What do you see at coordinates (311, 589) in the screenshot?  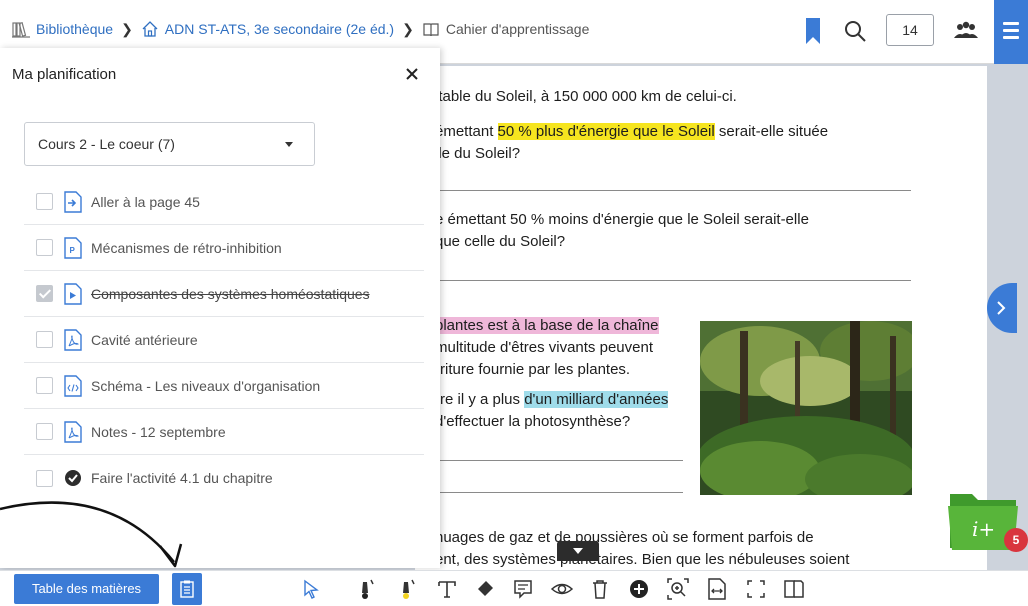 I see `select-pointer-icon` at bounding box center [311, 589].